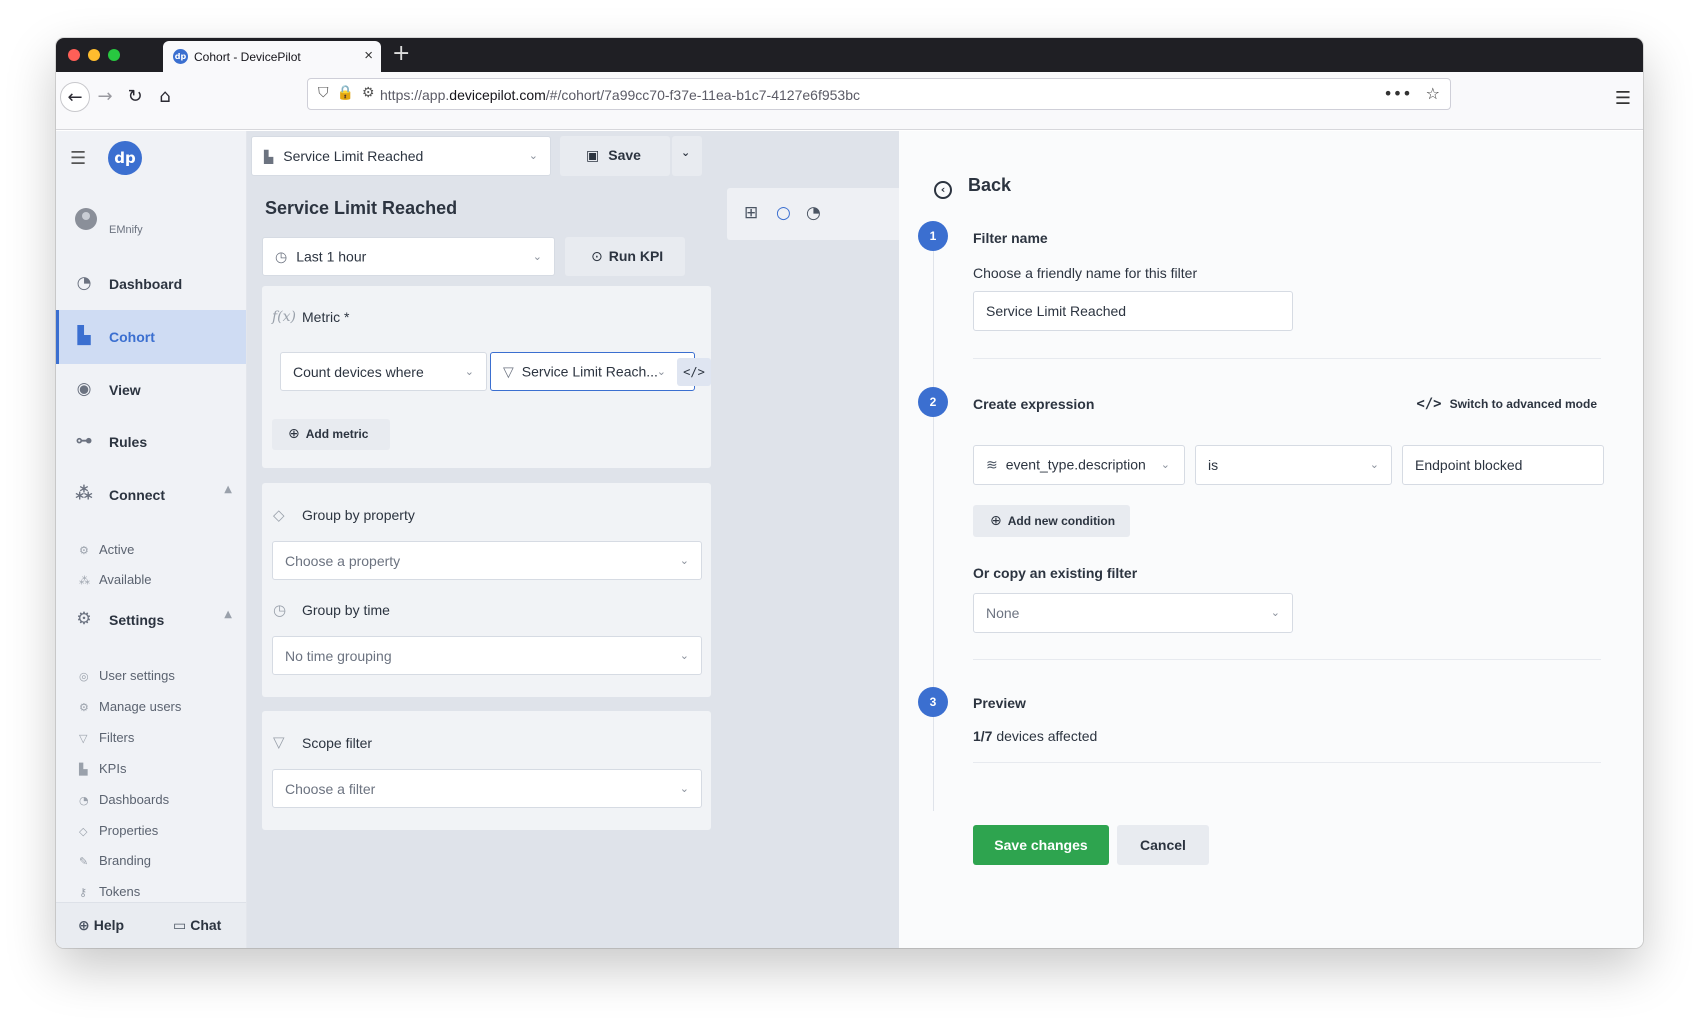 This screenshot has height=1022, width=1699. What do you see at coordinates (94, 55) in the screenshot?
I see `minimize-window-button` at bounding box center [94, 55].